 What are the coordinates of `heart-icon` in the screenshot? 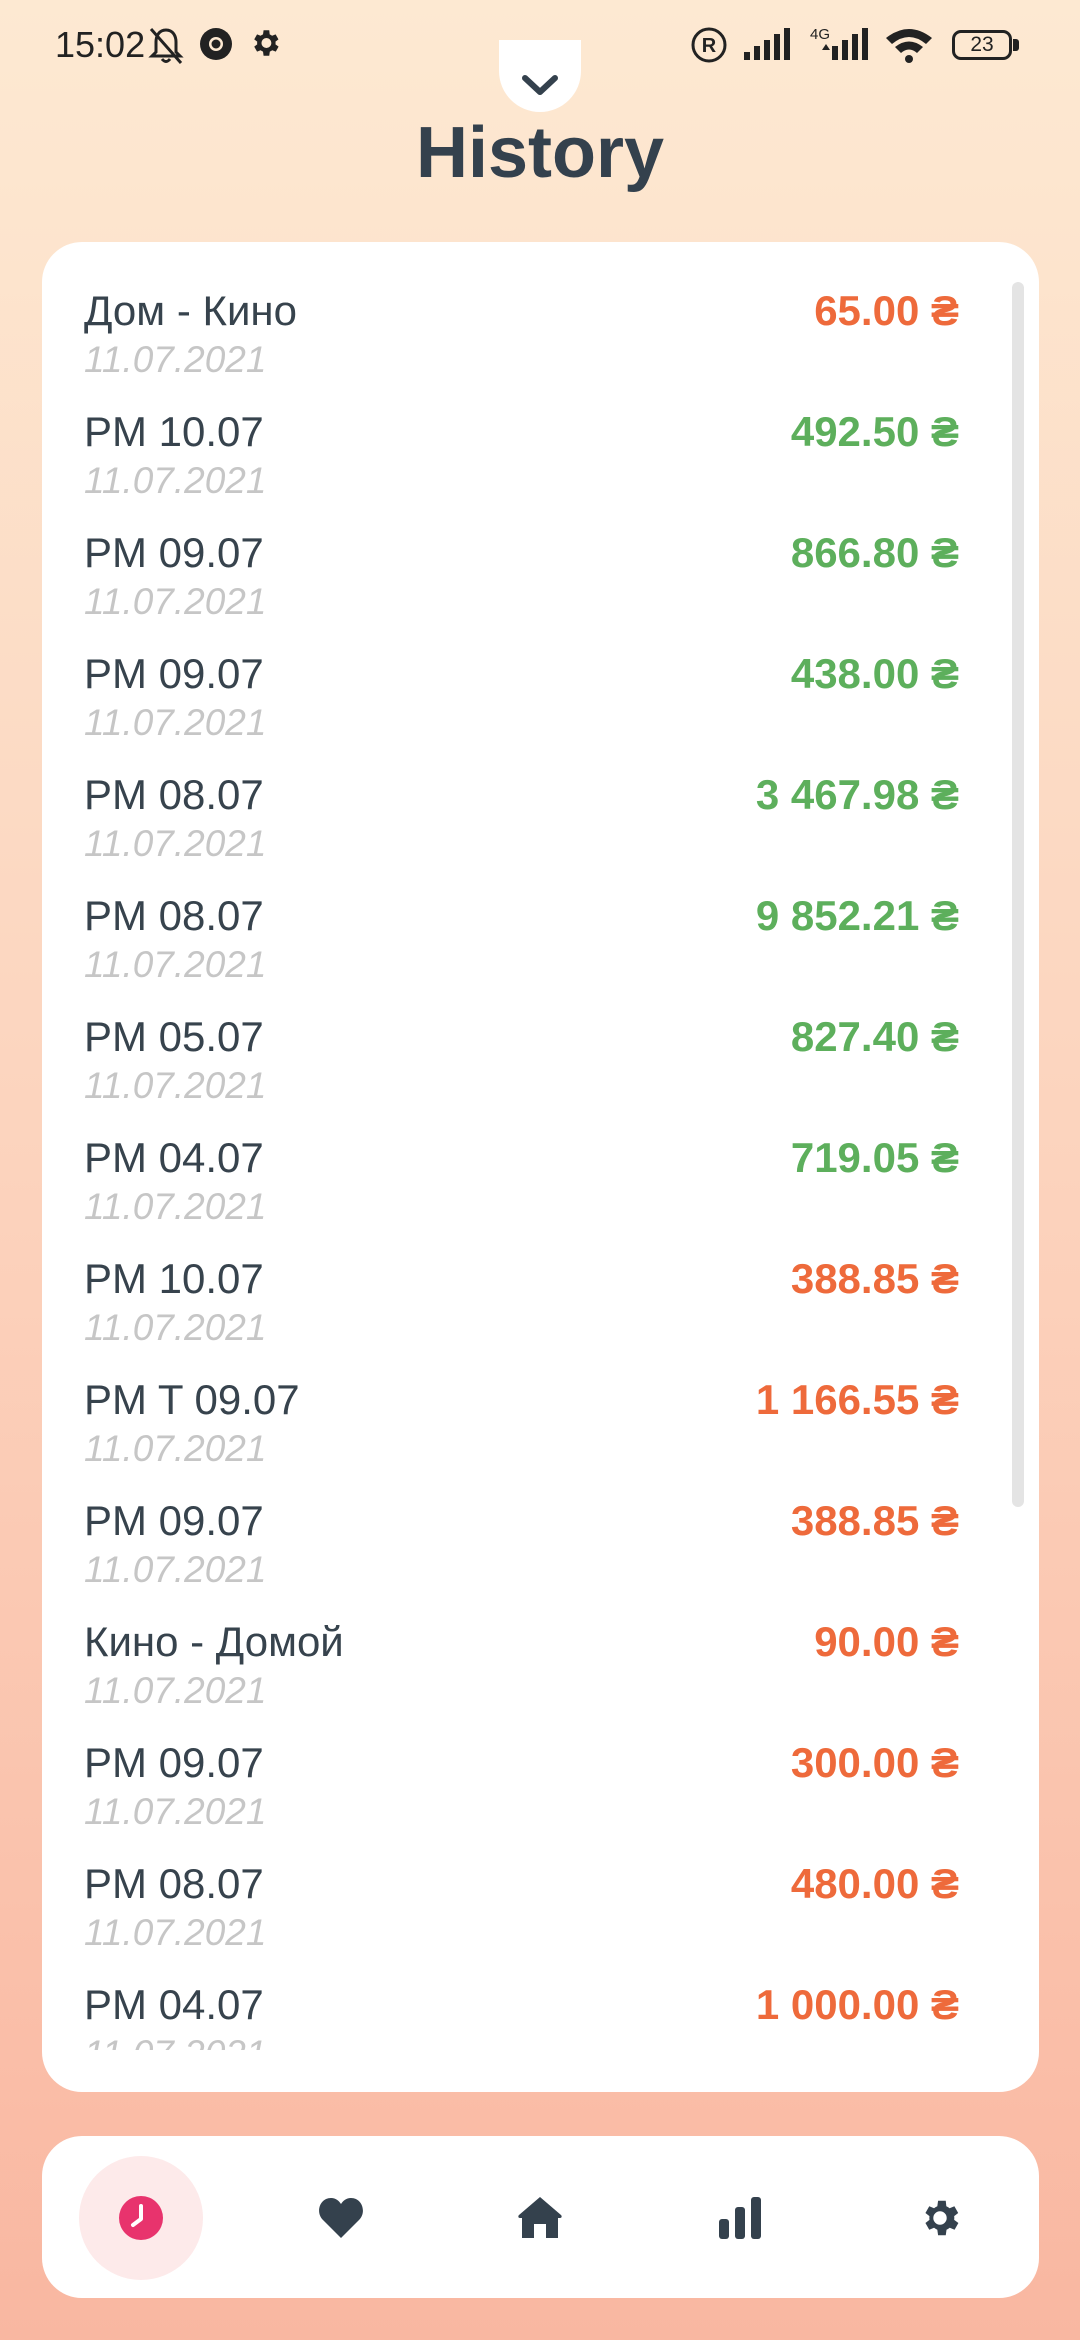 It's located at (341, 2218).